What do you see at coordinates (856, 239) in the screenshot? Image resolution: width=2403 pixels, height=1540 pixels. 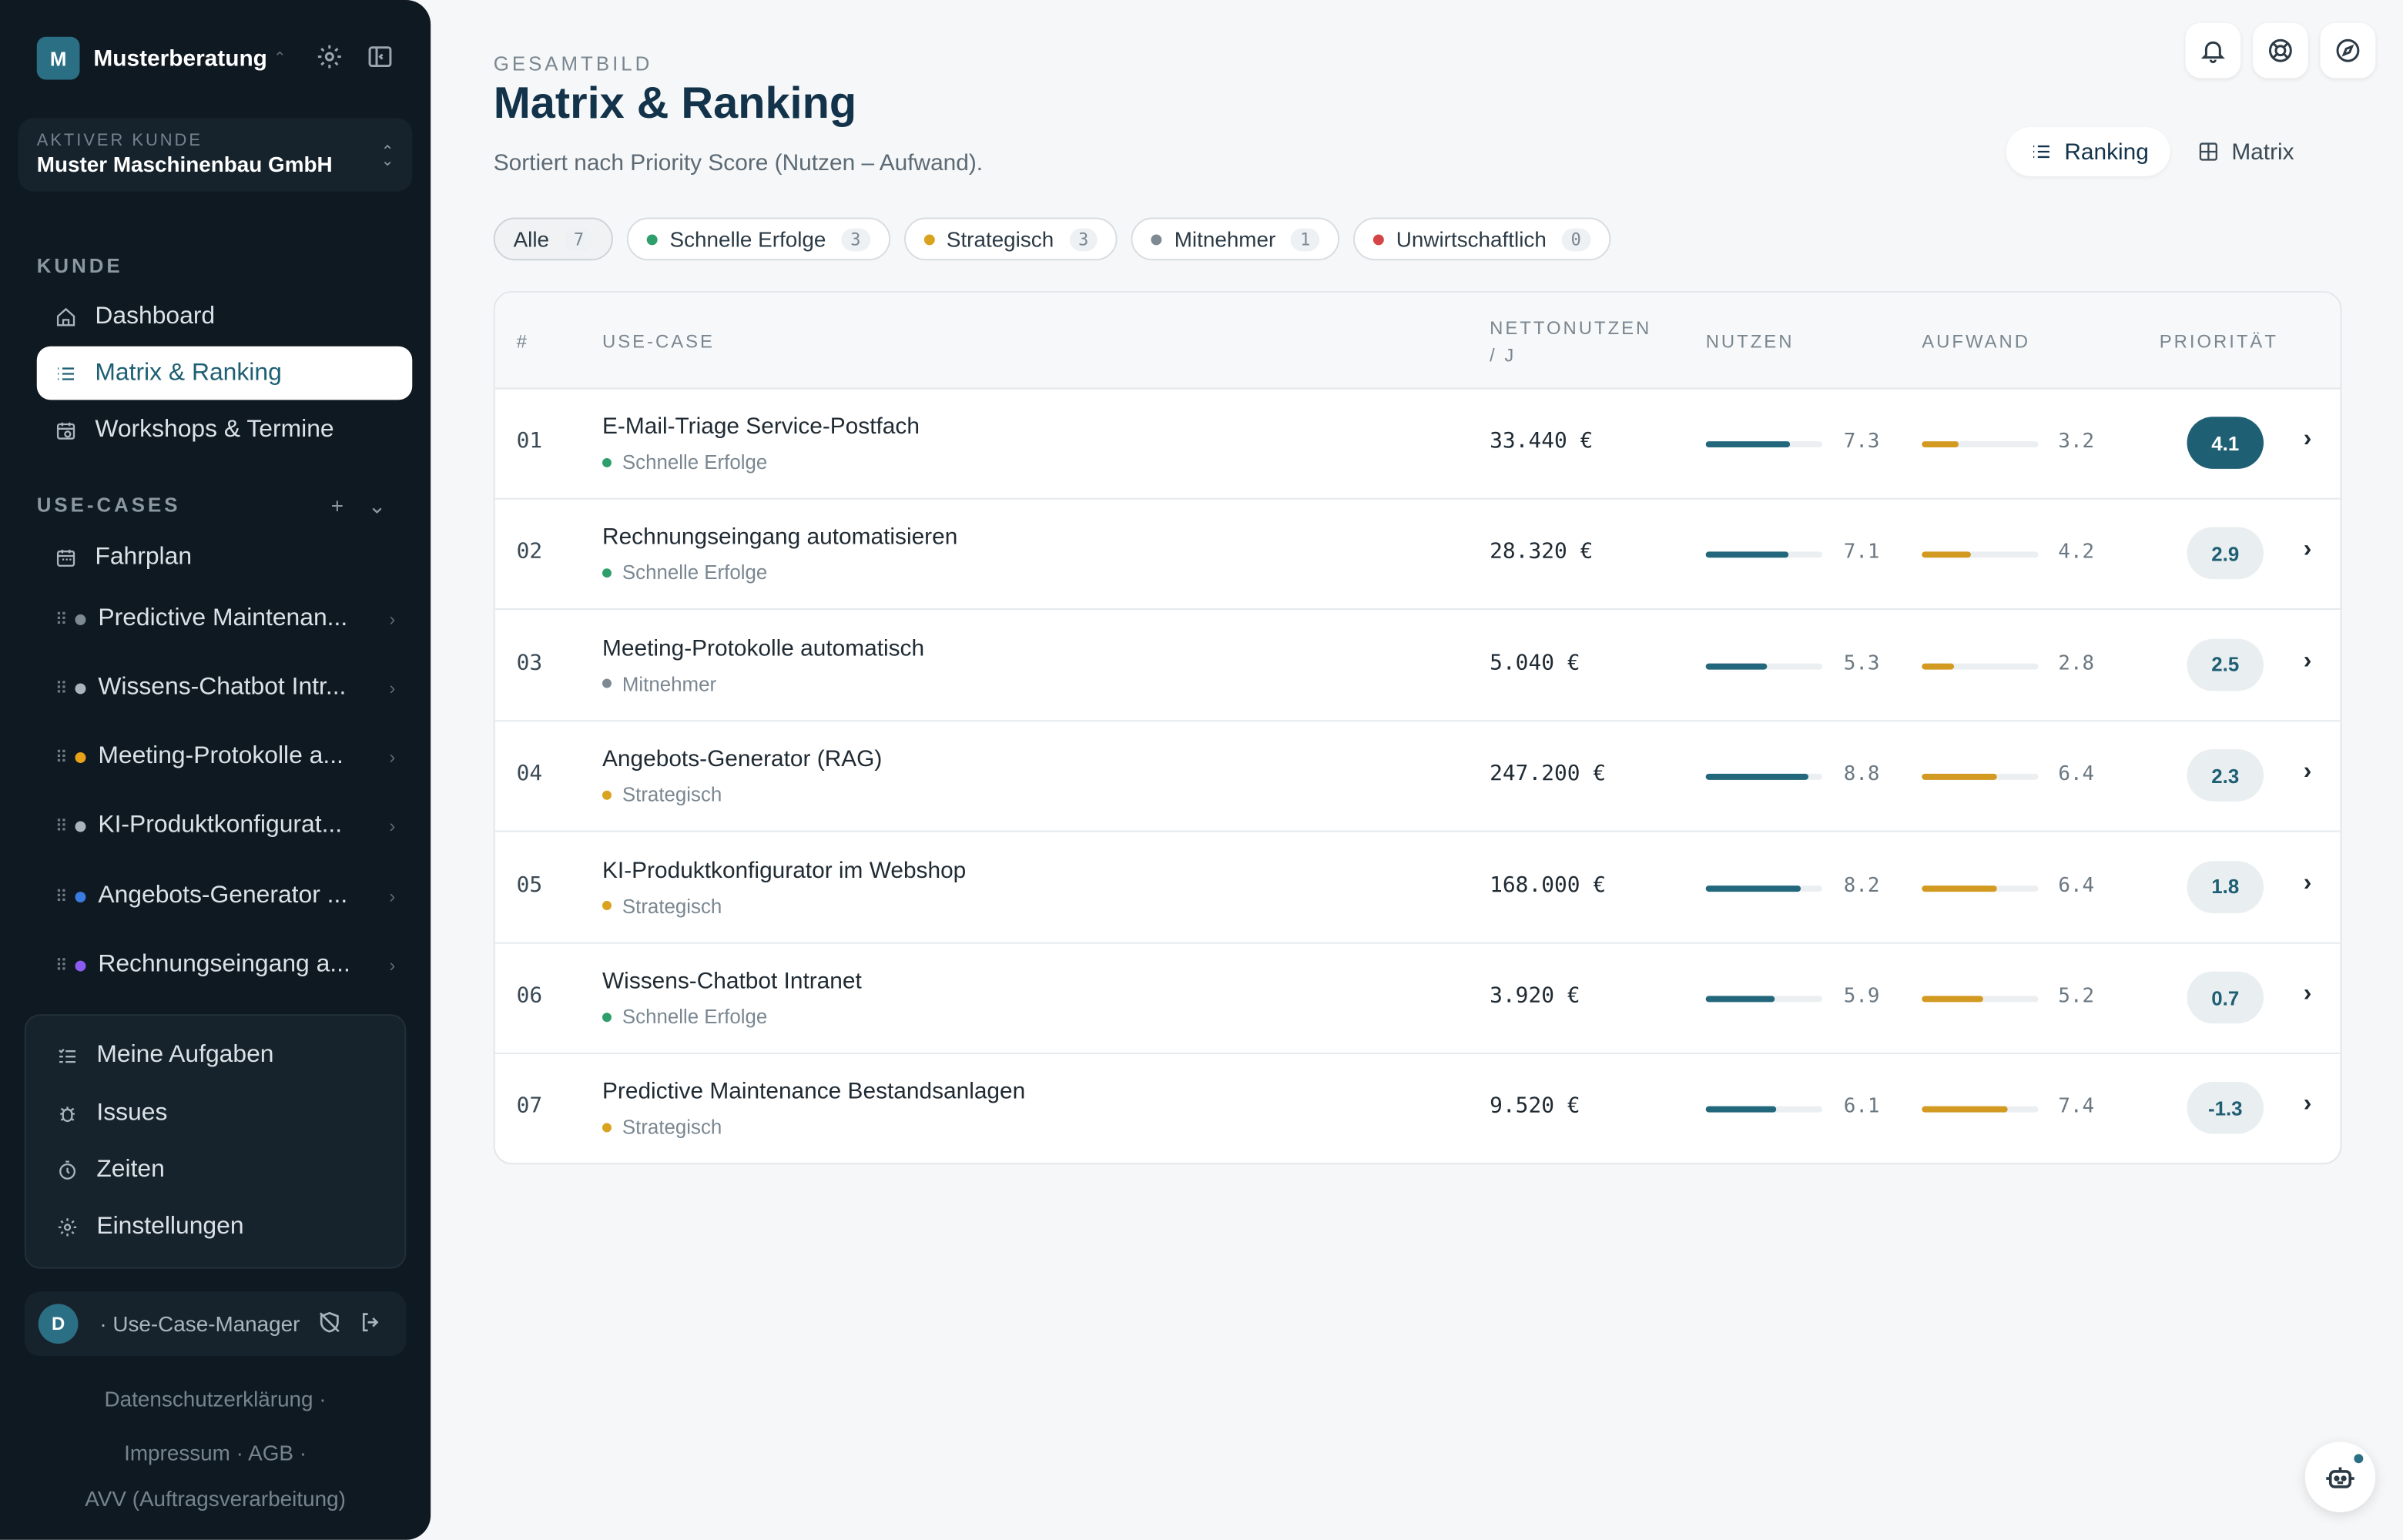 I see `chip-count: 3` at bounding box center [856, 239].